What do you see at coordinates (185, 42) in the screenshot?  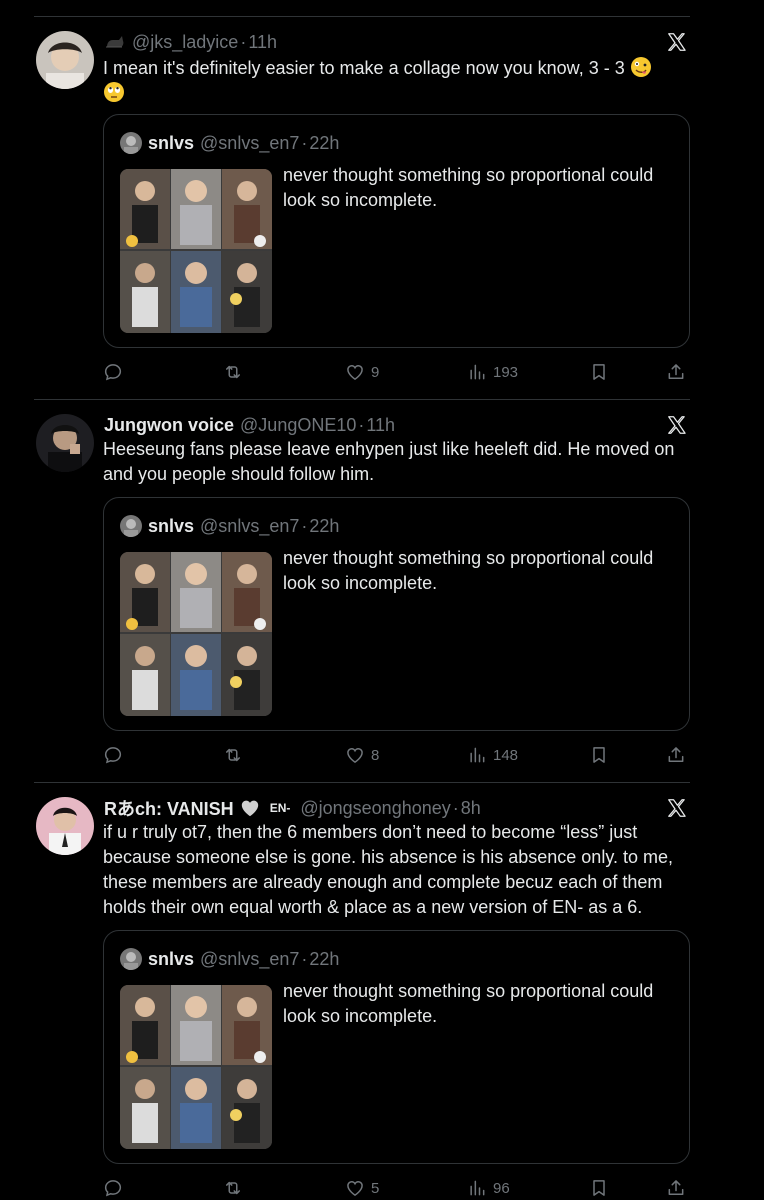 I see `user-handle: @jks_ladyice` at bounding box center [185, 42].